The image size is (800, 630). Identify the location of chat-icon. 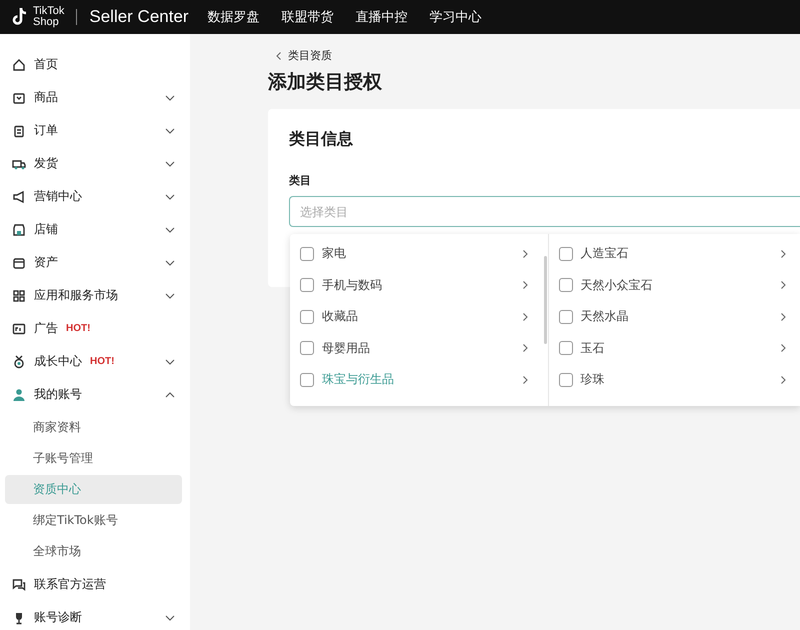
(19, 585).